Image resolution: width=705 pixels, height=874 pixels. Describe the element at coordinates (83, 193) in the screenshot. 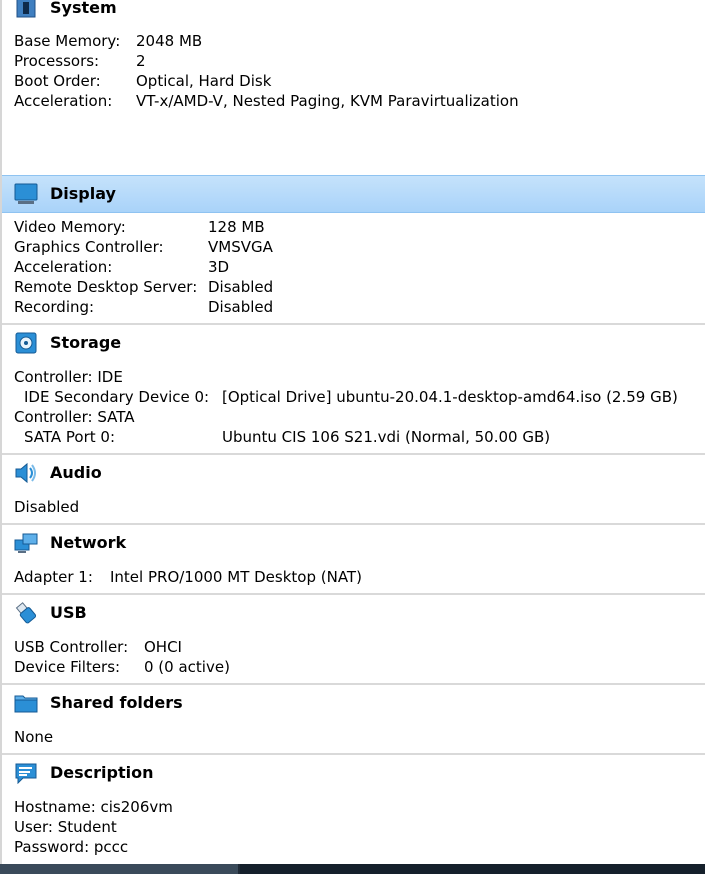

I see `display-title: Display` at that location.